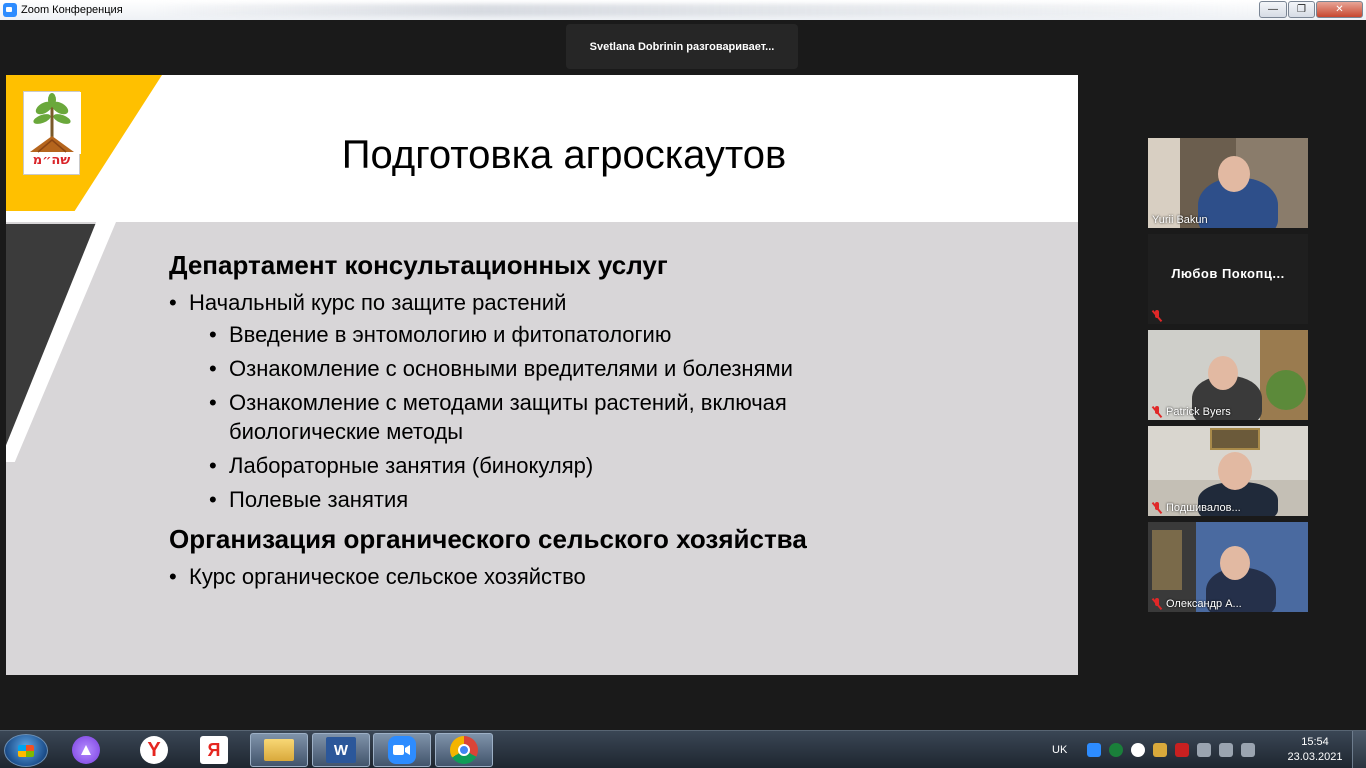 The image size is (1366, 768). Describe the element at coordinates (1315, 750) in the screenshot. I see `taskbar-clock: 15:54 23.03.2021` at that location.